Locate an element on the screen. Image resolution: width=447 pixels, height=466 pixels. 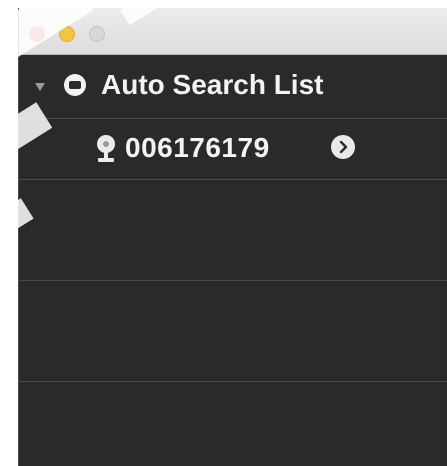
maximize-window-button is located at coordinates (97, 34).